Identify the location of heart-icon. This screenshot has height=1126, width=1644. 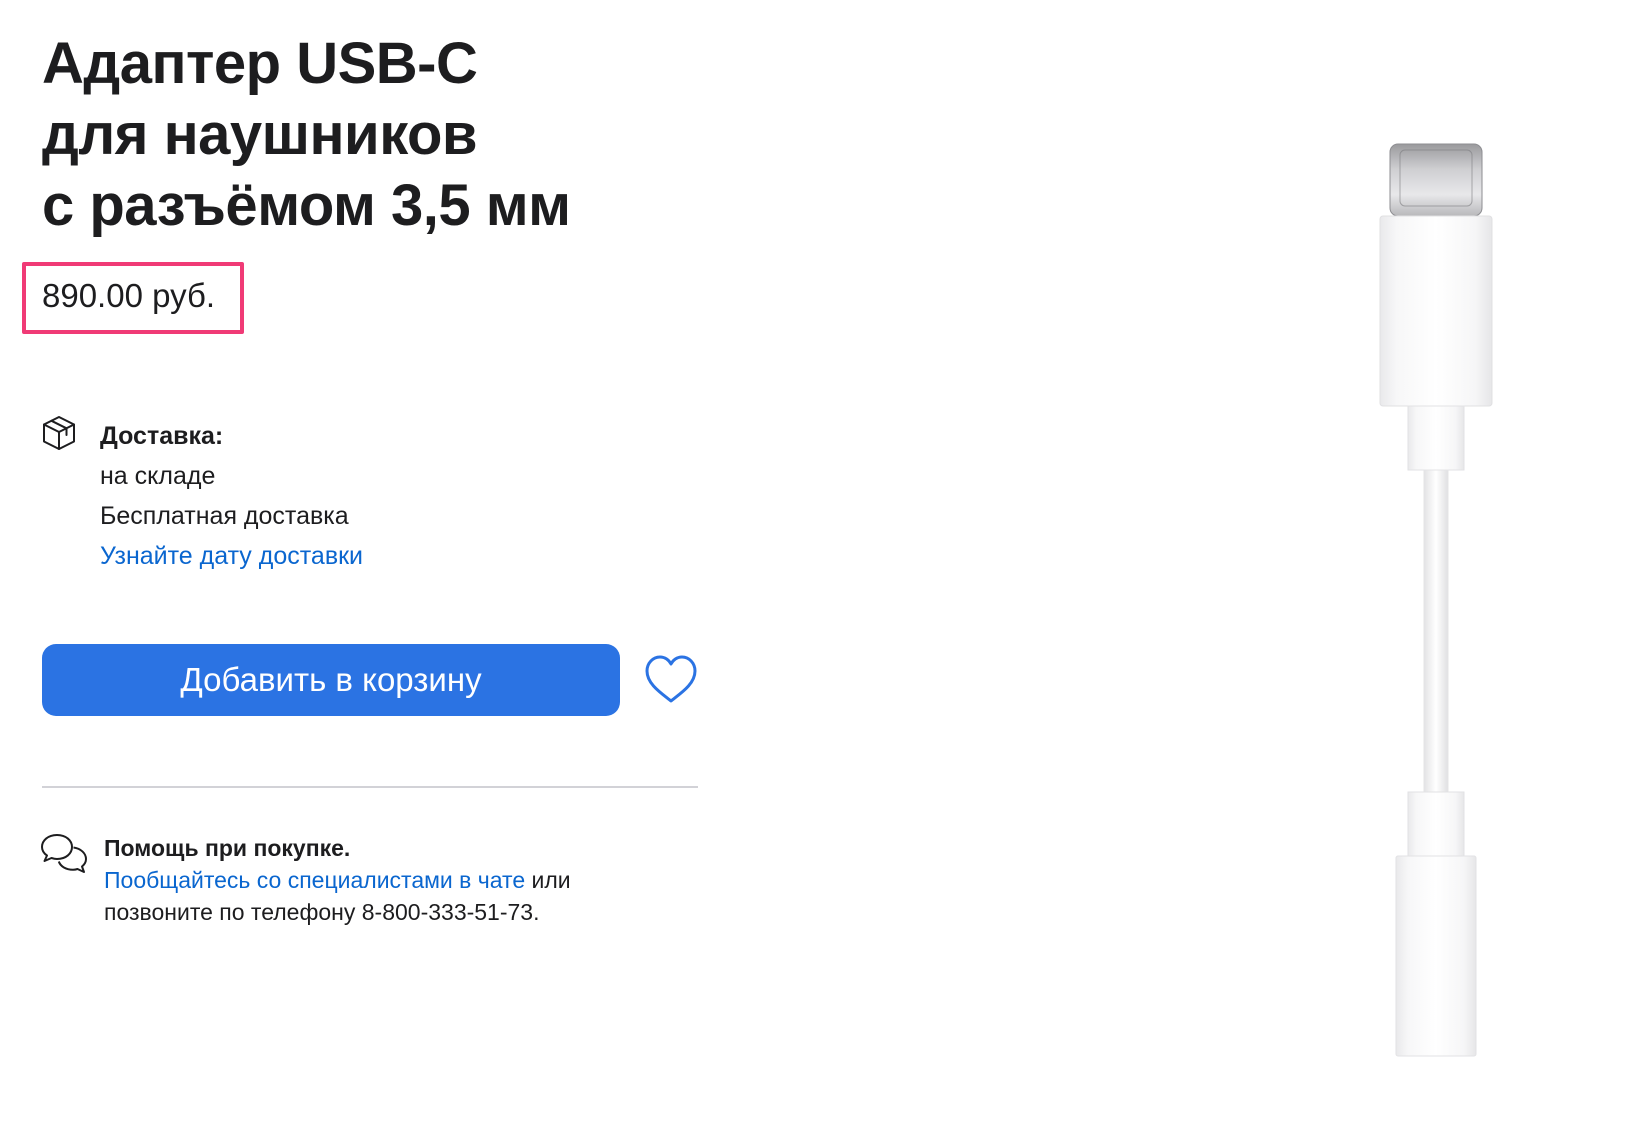
(671, 680).